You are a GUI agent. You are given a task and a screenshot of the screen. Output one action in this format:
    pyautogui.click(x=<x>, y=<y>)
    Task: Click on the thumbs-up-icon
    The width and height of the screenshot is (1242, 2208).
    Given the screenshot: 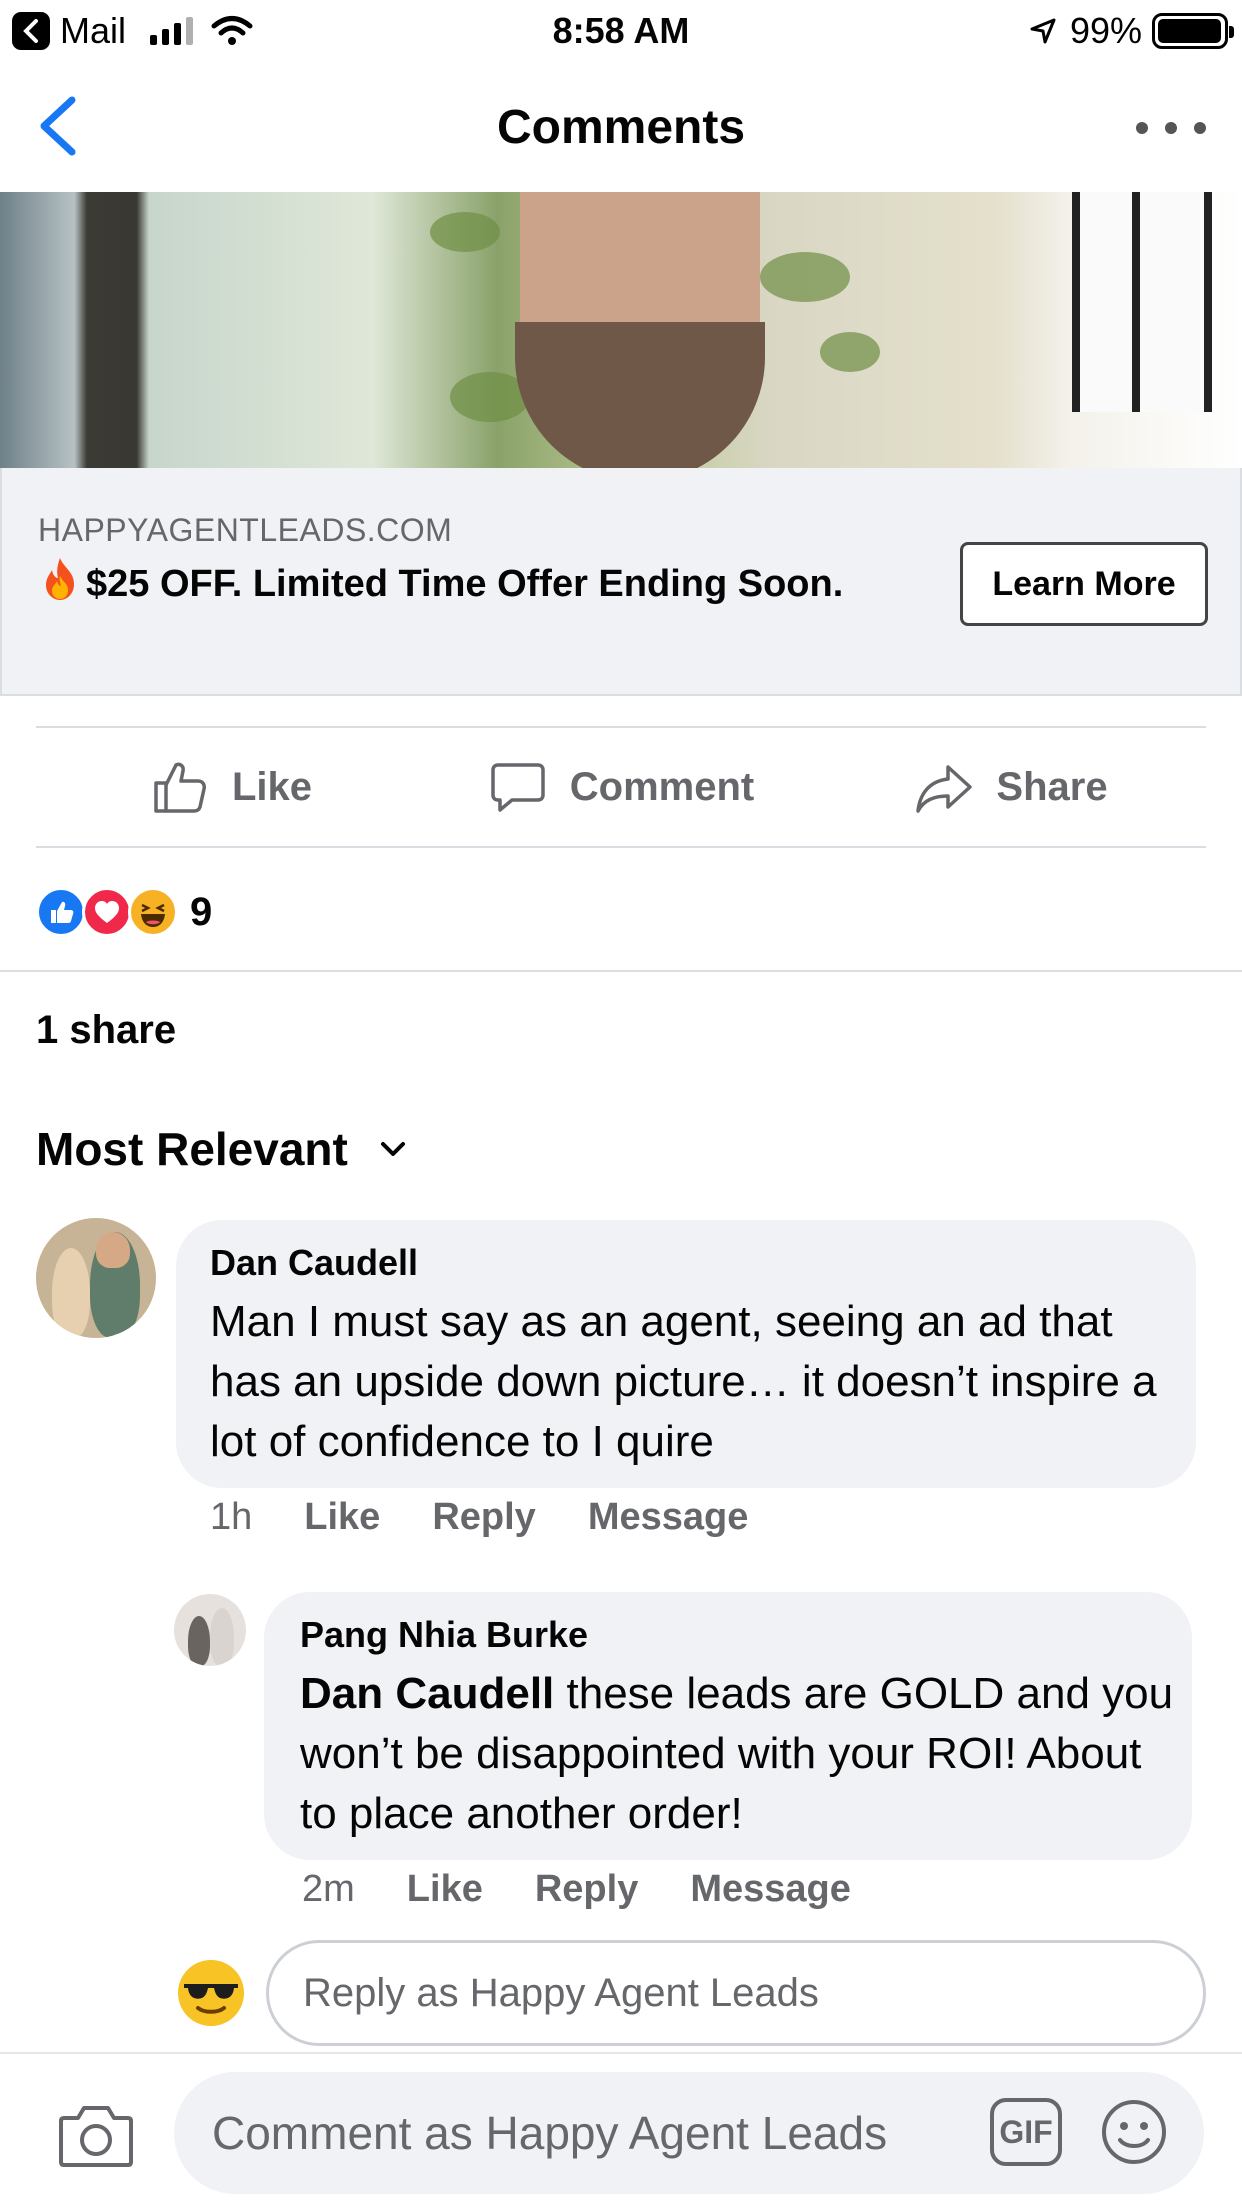 What is the action you would take?
    pyautogui.click(x=180, y=787)
    